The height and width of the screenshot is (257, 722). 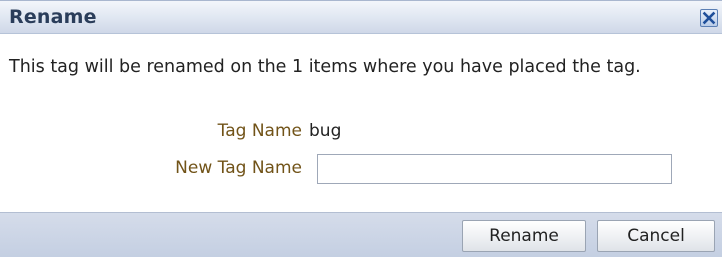 I want to click on rename-button: Rename, so click(x=524, y=236).